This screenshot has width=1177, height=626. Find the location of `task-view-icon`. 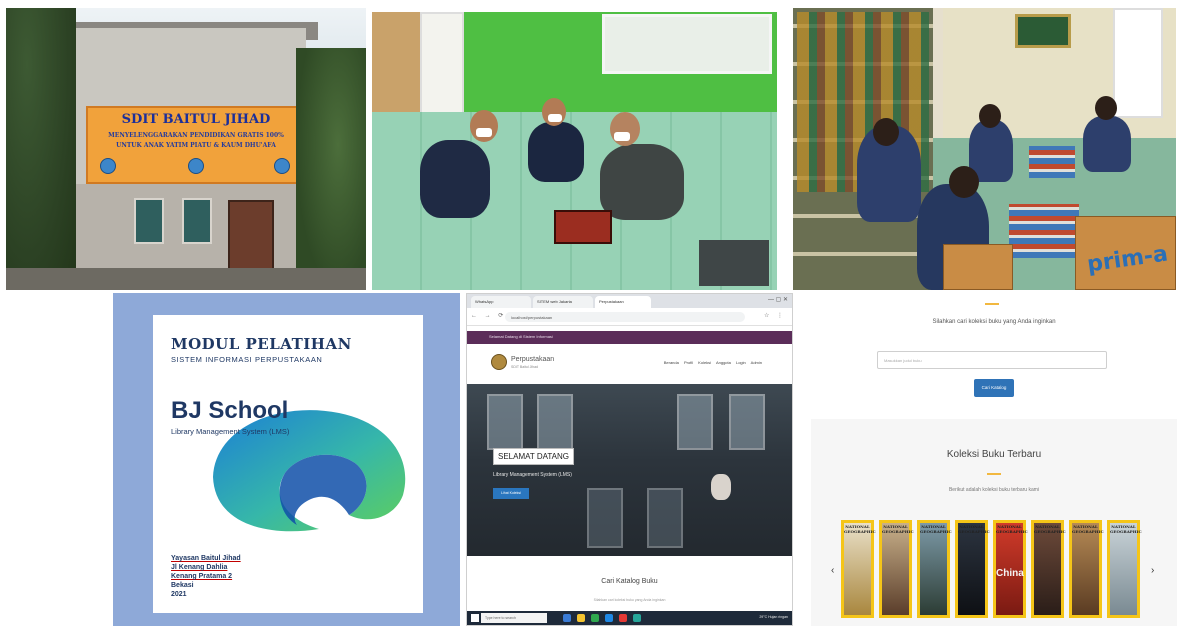

task-view-icon is located at coordinates (567, 618).